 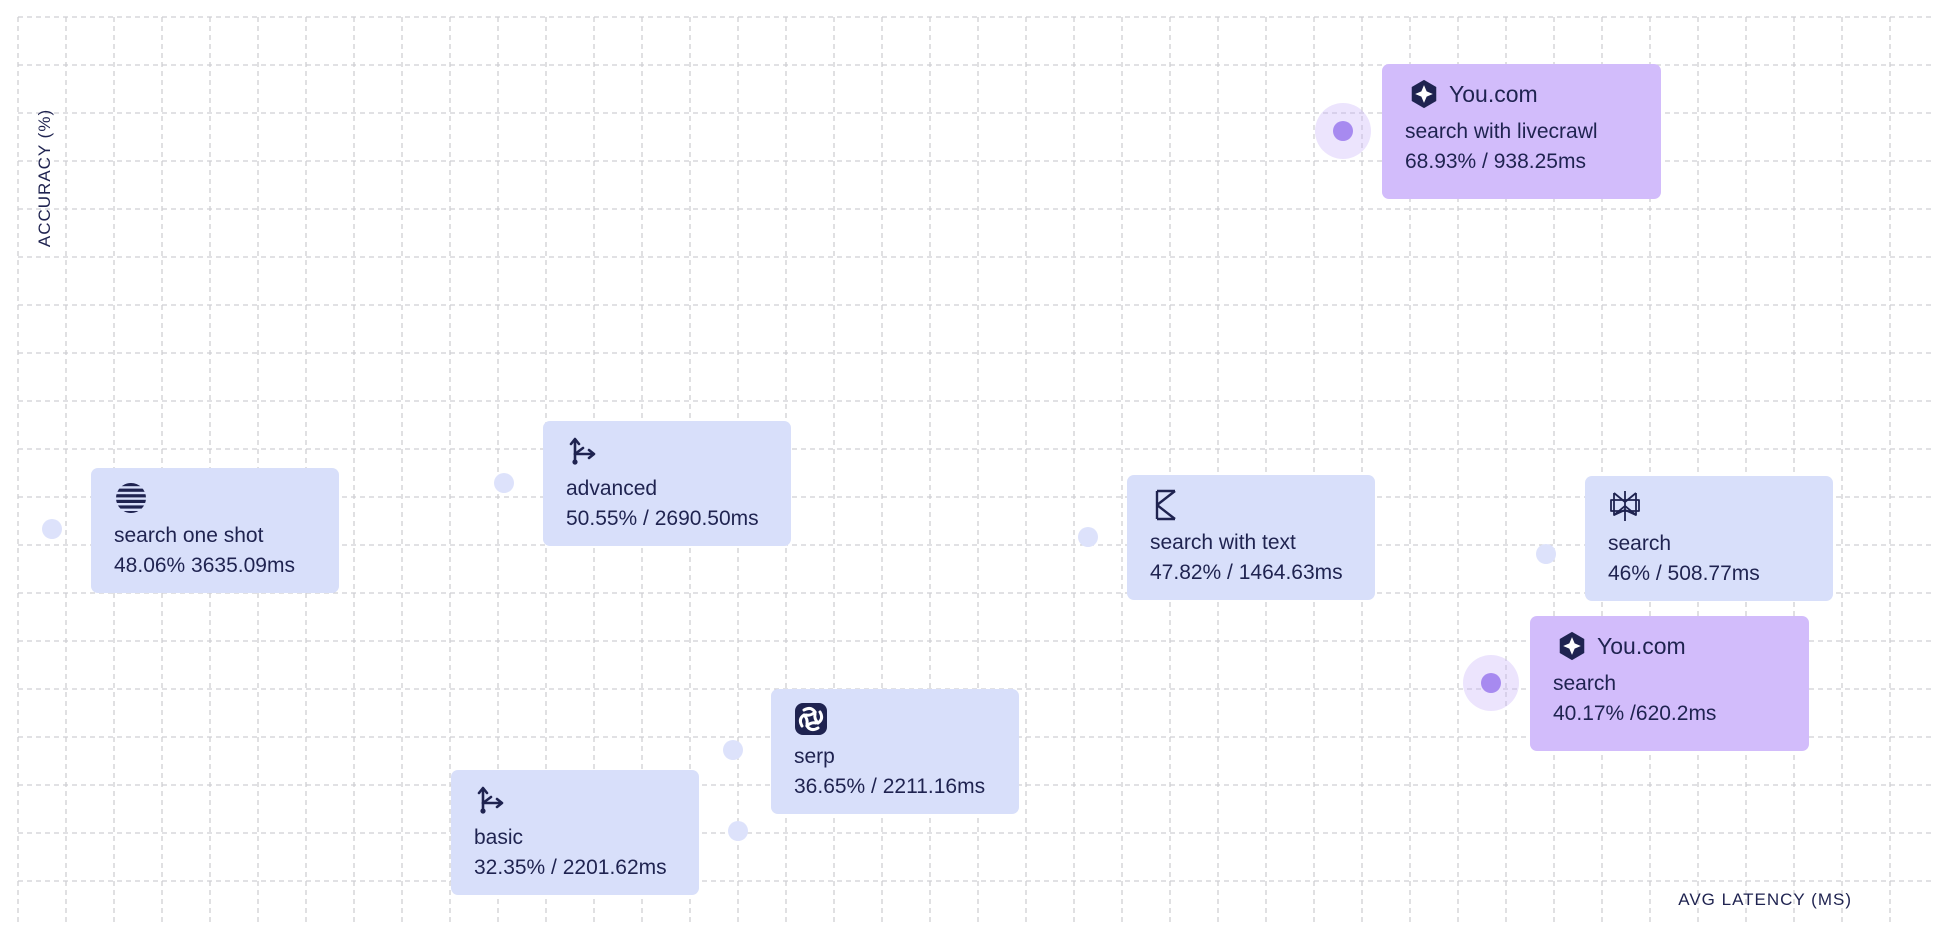 I want to click on data-point-advanced, so click(x=504, y=483).